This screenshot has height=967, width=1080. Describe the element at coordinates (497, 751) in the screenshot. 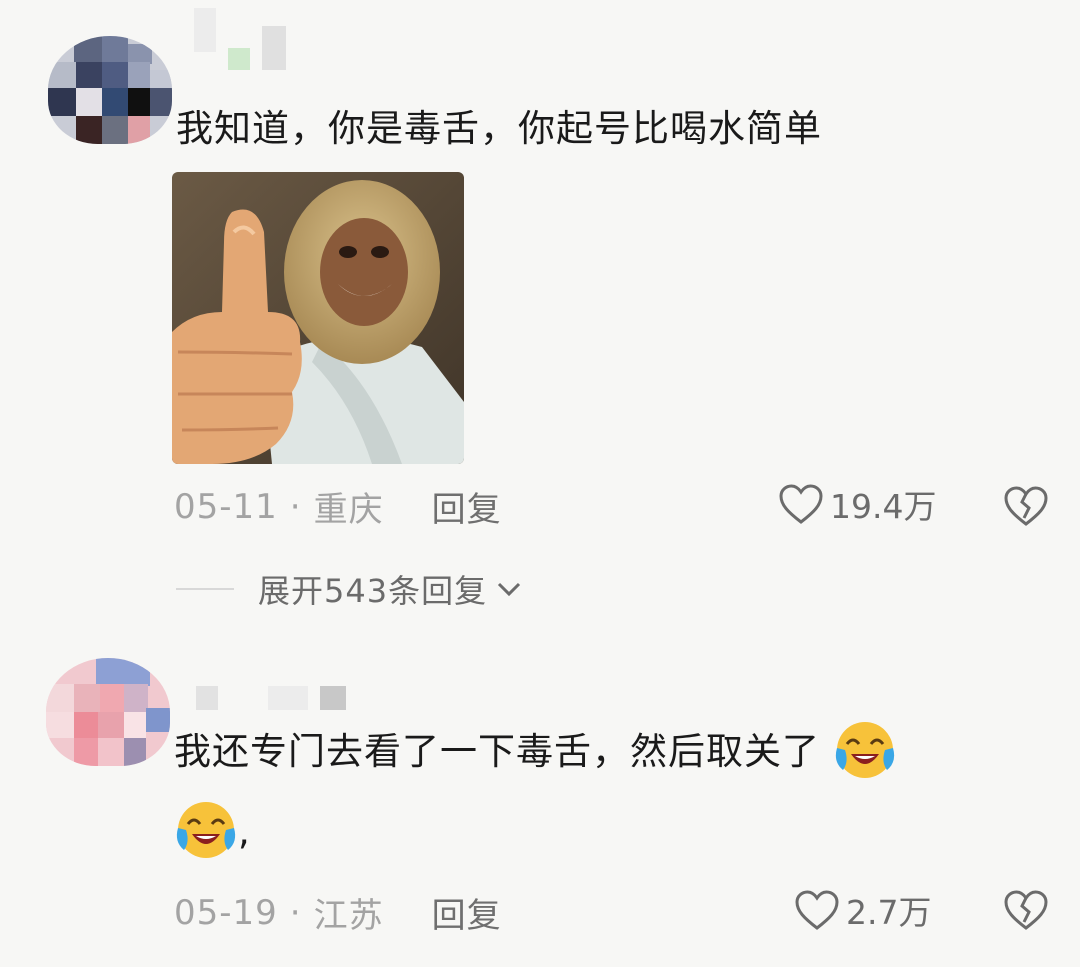

I see `comment-text-body: 我还专门去看了一下毒舌，然后取关了` at that location.